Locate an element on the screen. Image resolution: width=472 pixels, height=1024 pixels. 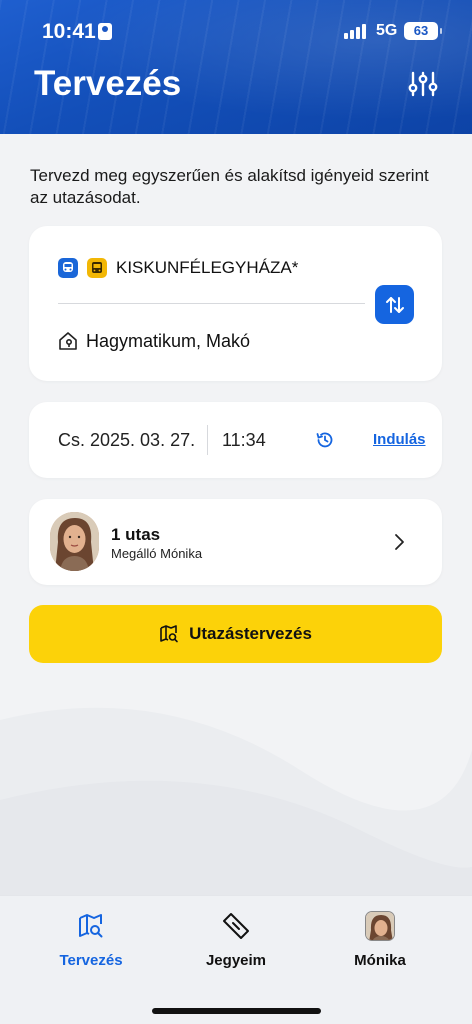
network-type: 5G is located at coordinates (387, 30).